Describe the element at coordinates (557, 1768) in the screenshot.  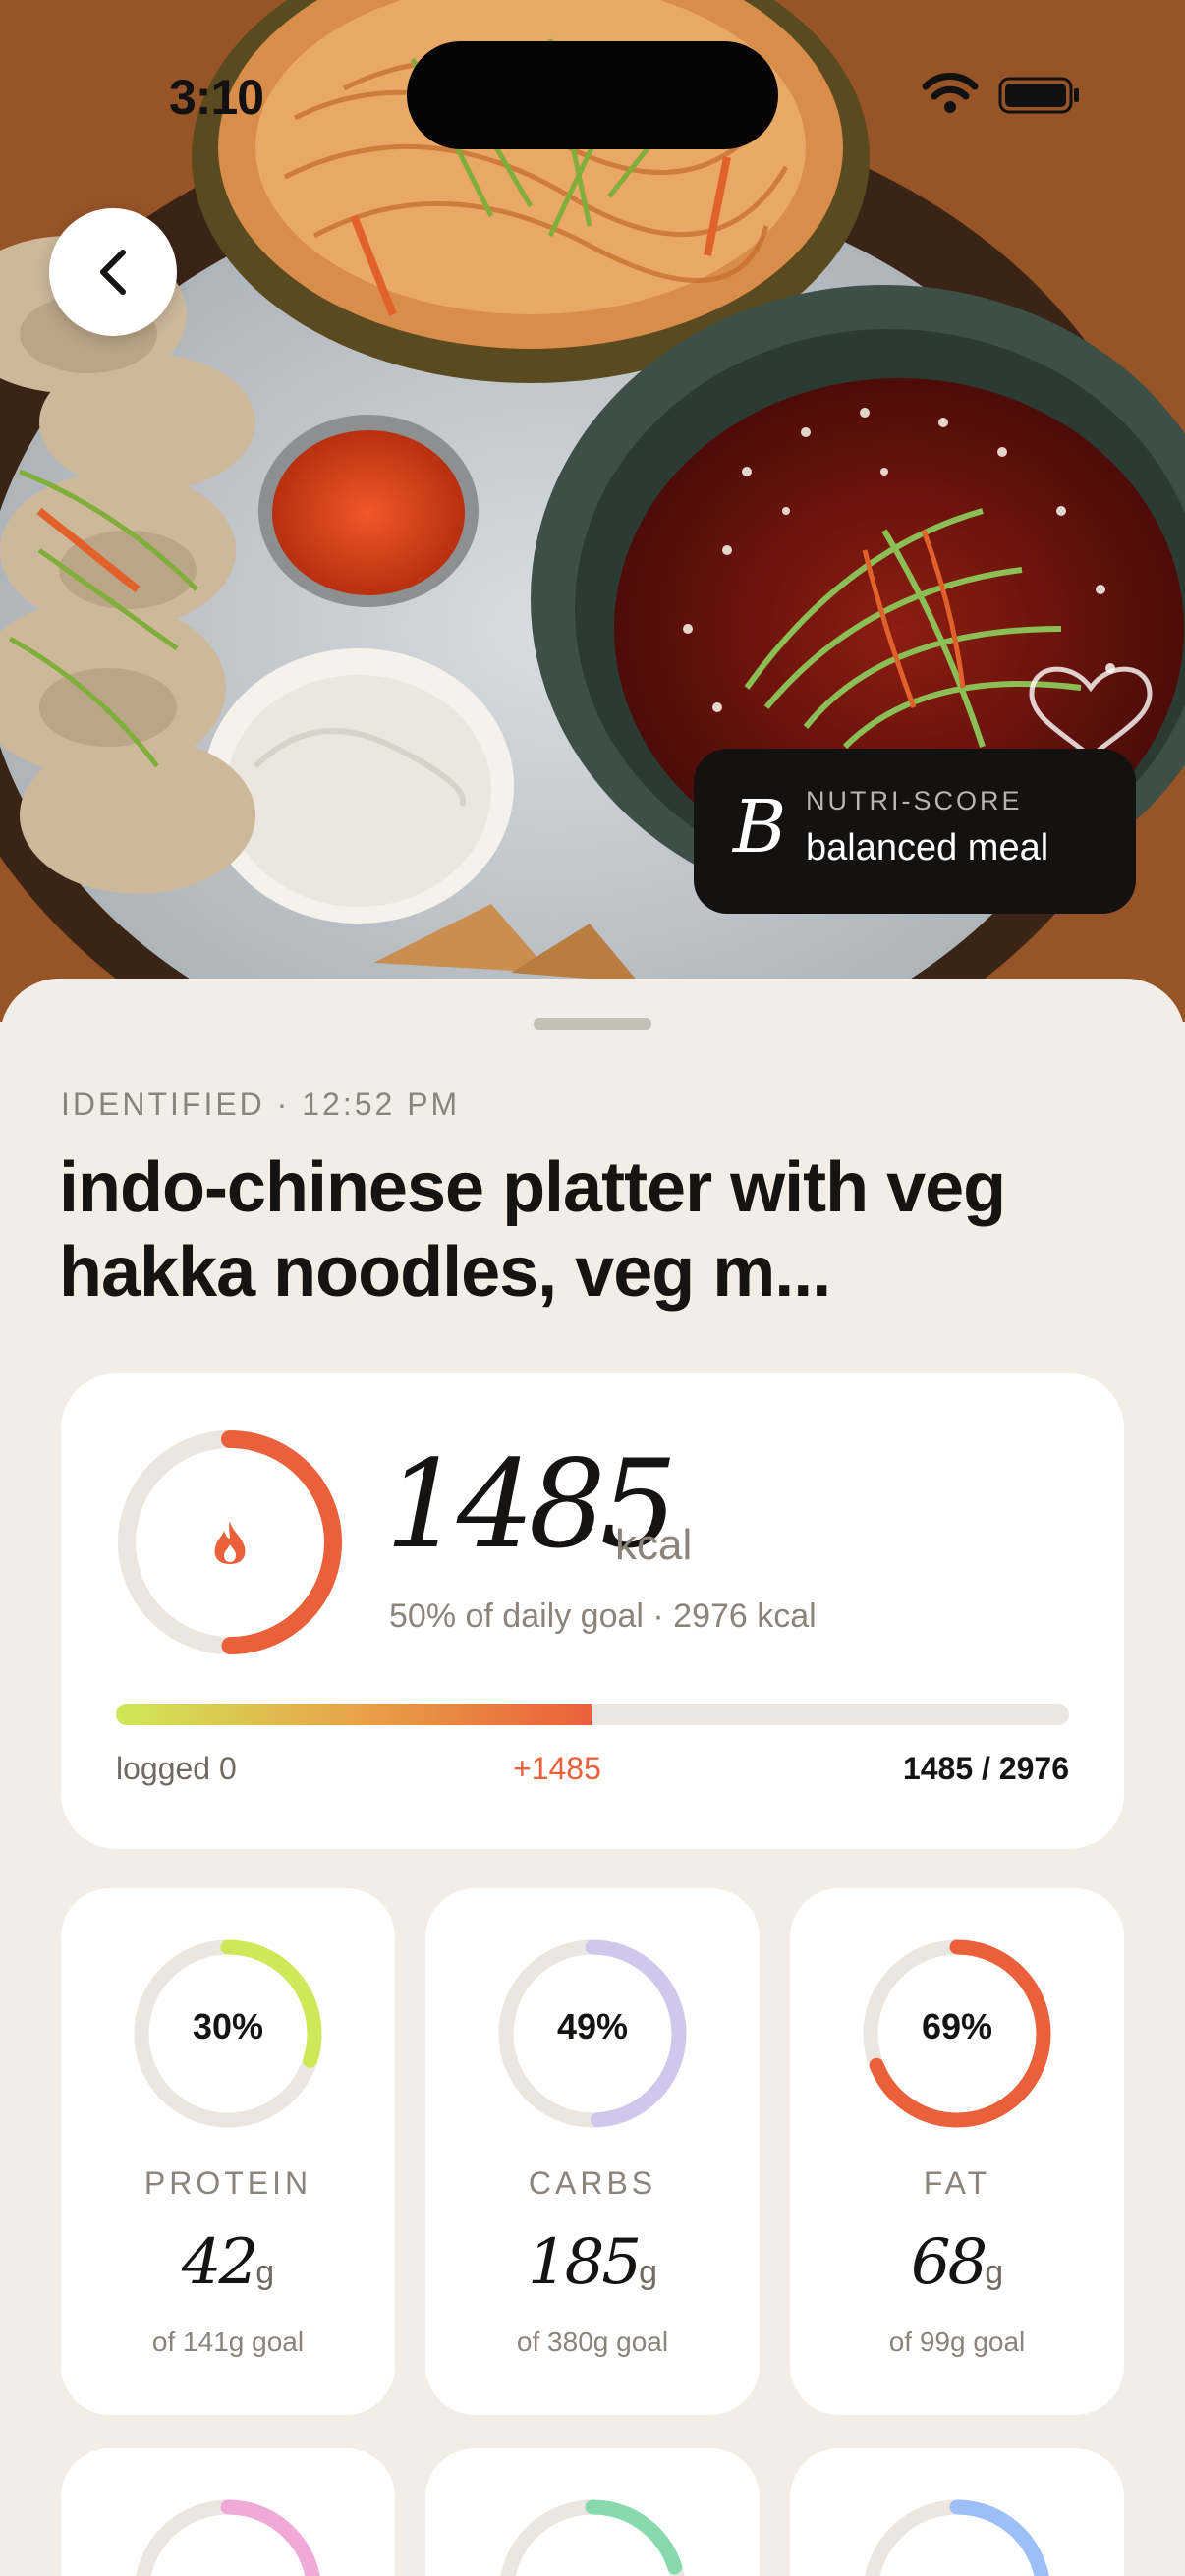
I see `added-label: +1485` at that location.